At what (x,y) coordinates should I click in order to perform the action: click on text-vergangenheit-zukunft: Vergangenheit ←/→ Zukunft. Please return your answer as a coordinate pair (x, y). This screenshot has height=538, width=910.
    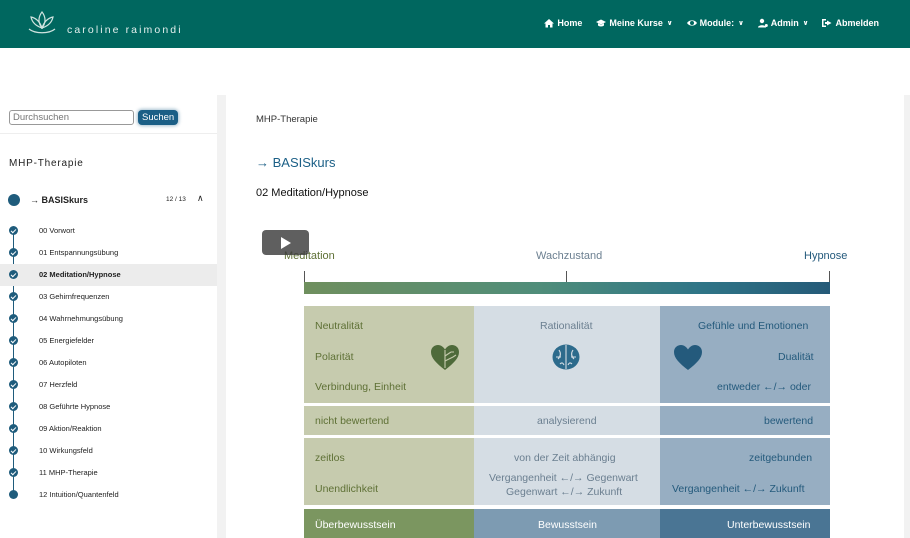
    Looking at the image, I should click on (738, 489).